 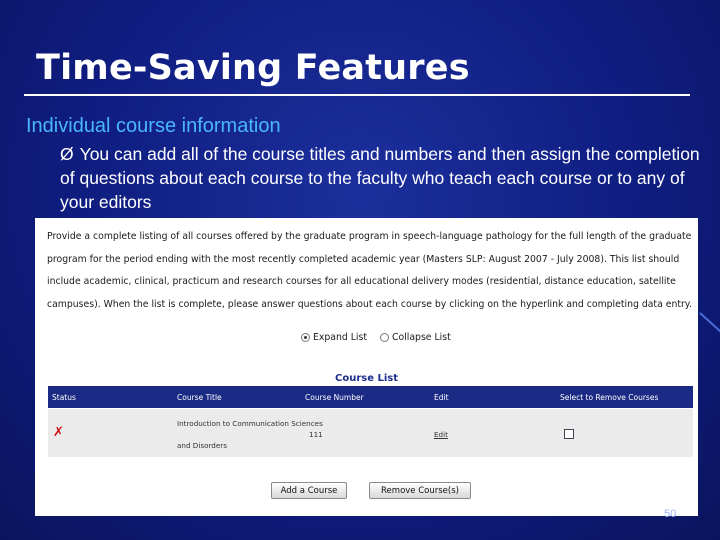 I want to click on radio-selected-icon, so click(x=305, y=337).